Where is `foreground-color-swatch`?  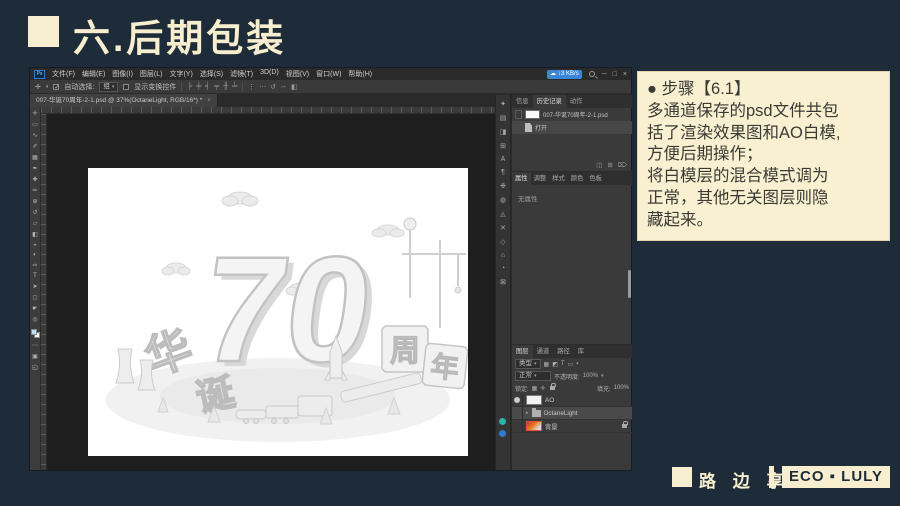
foreground-color-swatch is located at coordinates (33, 332).